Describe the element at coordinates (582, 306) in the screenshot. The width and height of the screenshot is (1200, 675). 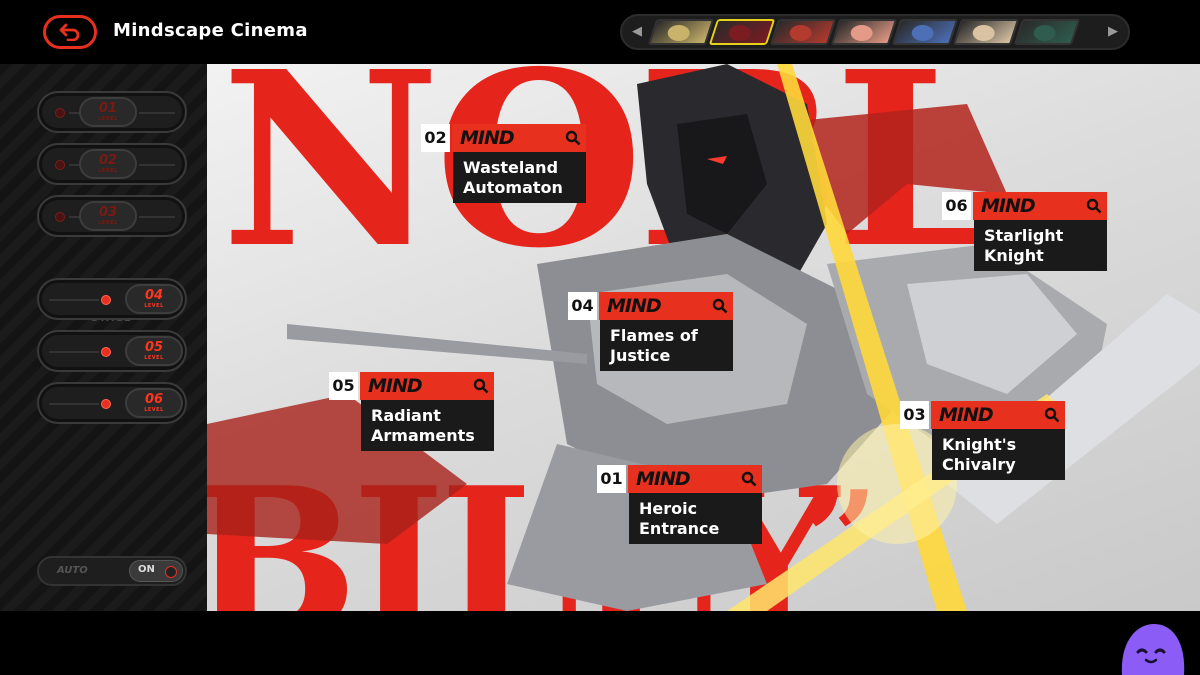
I see `mindscape-number: 04` at that location.